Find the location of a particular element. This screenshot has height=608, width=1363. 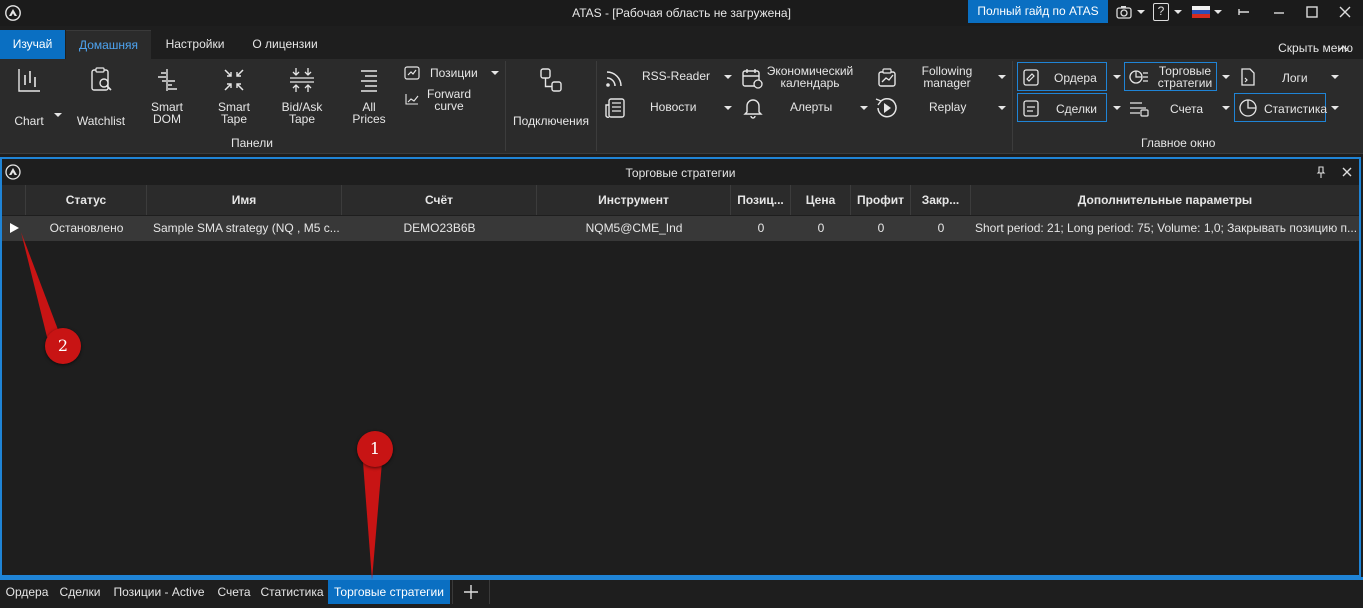

alerts-button: Алерты is located at coordinates (811, 107).